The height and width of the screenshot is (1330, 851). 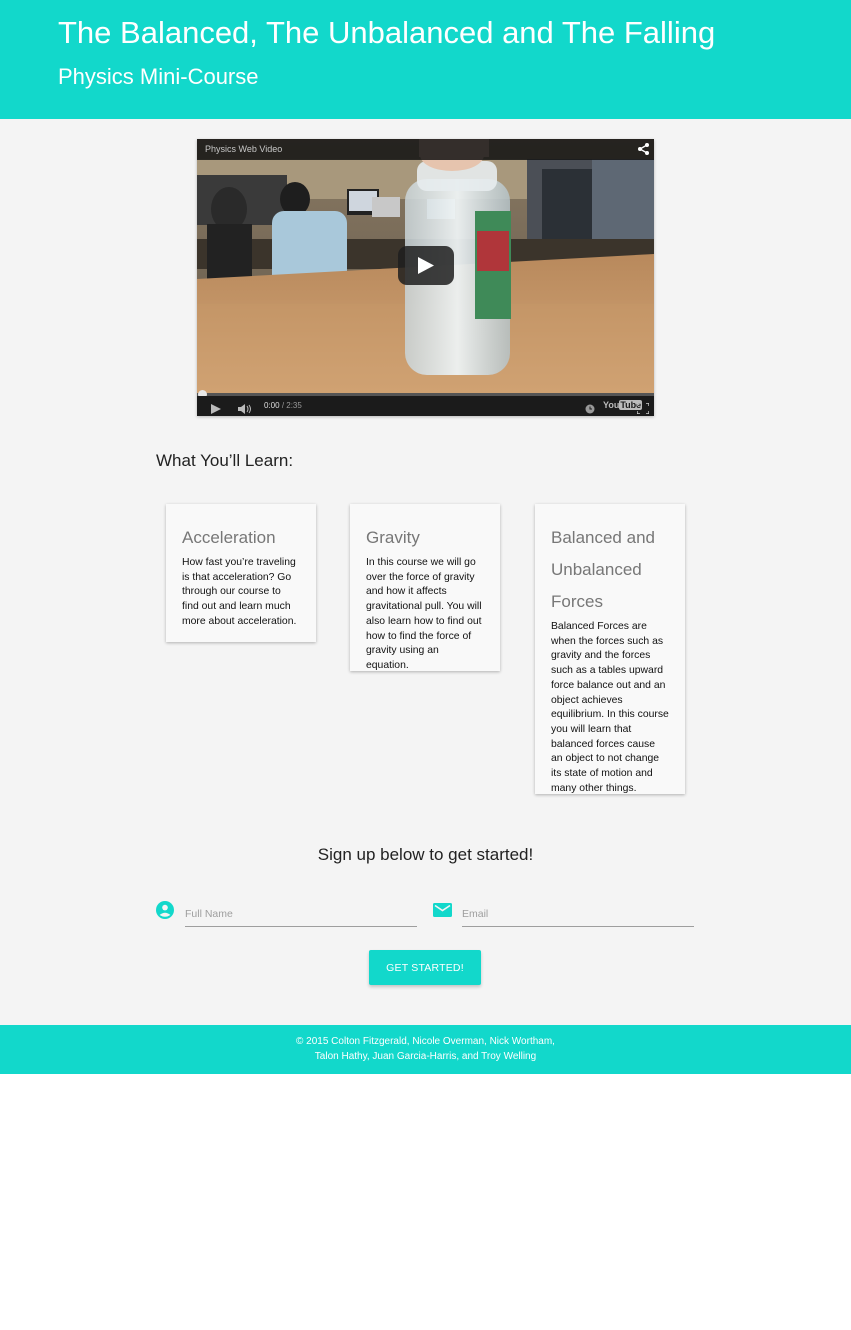 I want to click on clock-icon, so click(x=590, y=408).